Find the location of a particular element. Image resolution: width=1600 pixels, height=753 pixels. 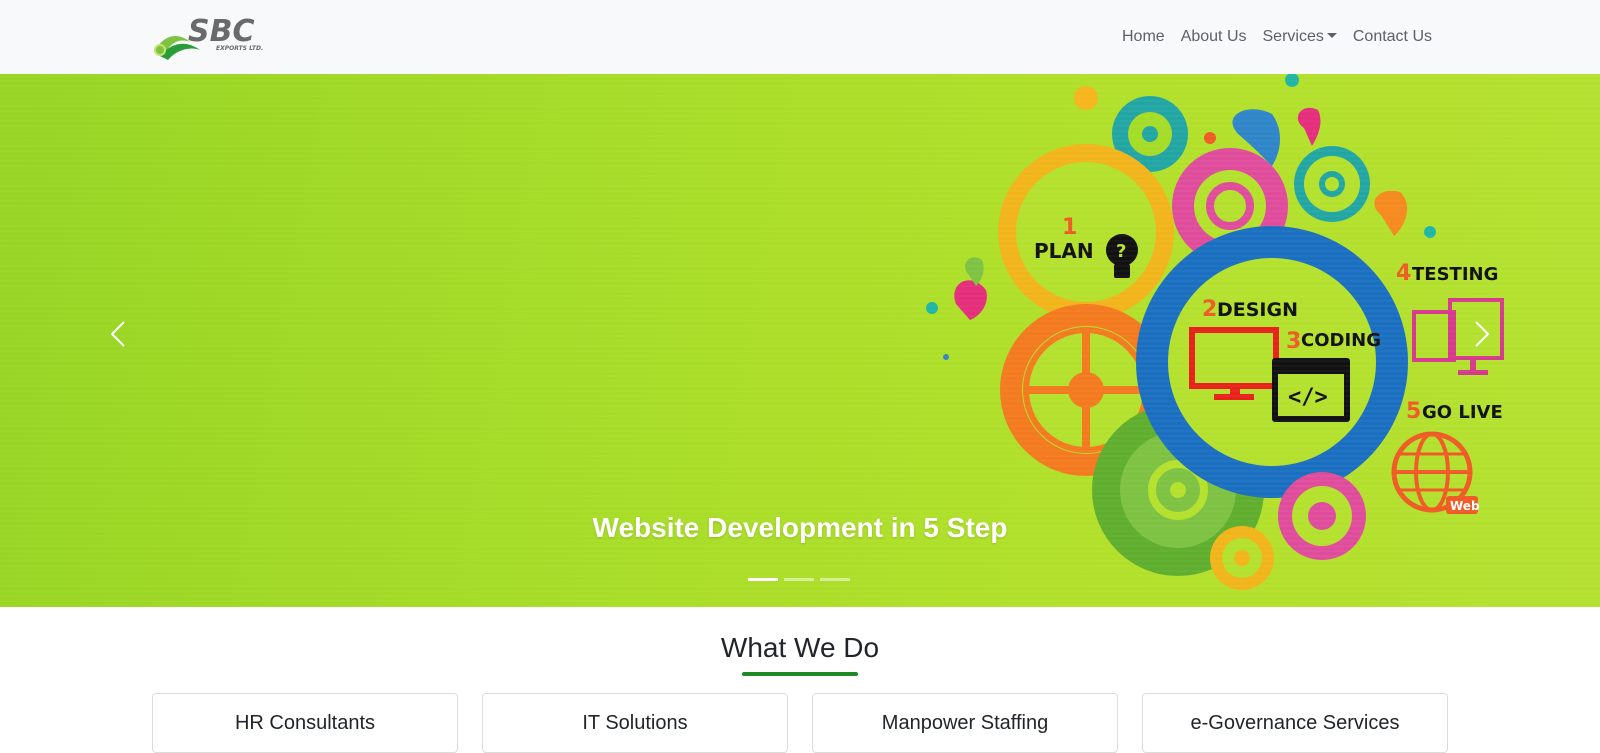

card-manpower-staffing: Manpower Staffing is located at coordinates (965, 723).